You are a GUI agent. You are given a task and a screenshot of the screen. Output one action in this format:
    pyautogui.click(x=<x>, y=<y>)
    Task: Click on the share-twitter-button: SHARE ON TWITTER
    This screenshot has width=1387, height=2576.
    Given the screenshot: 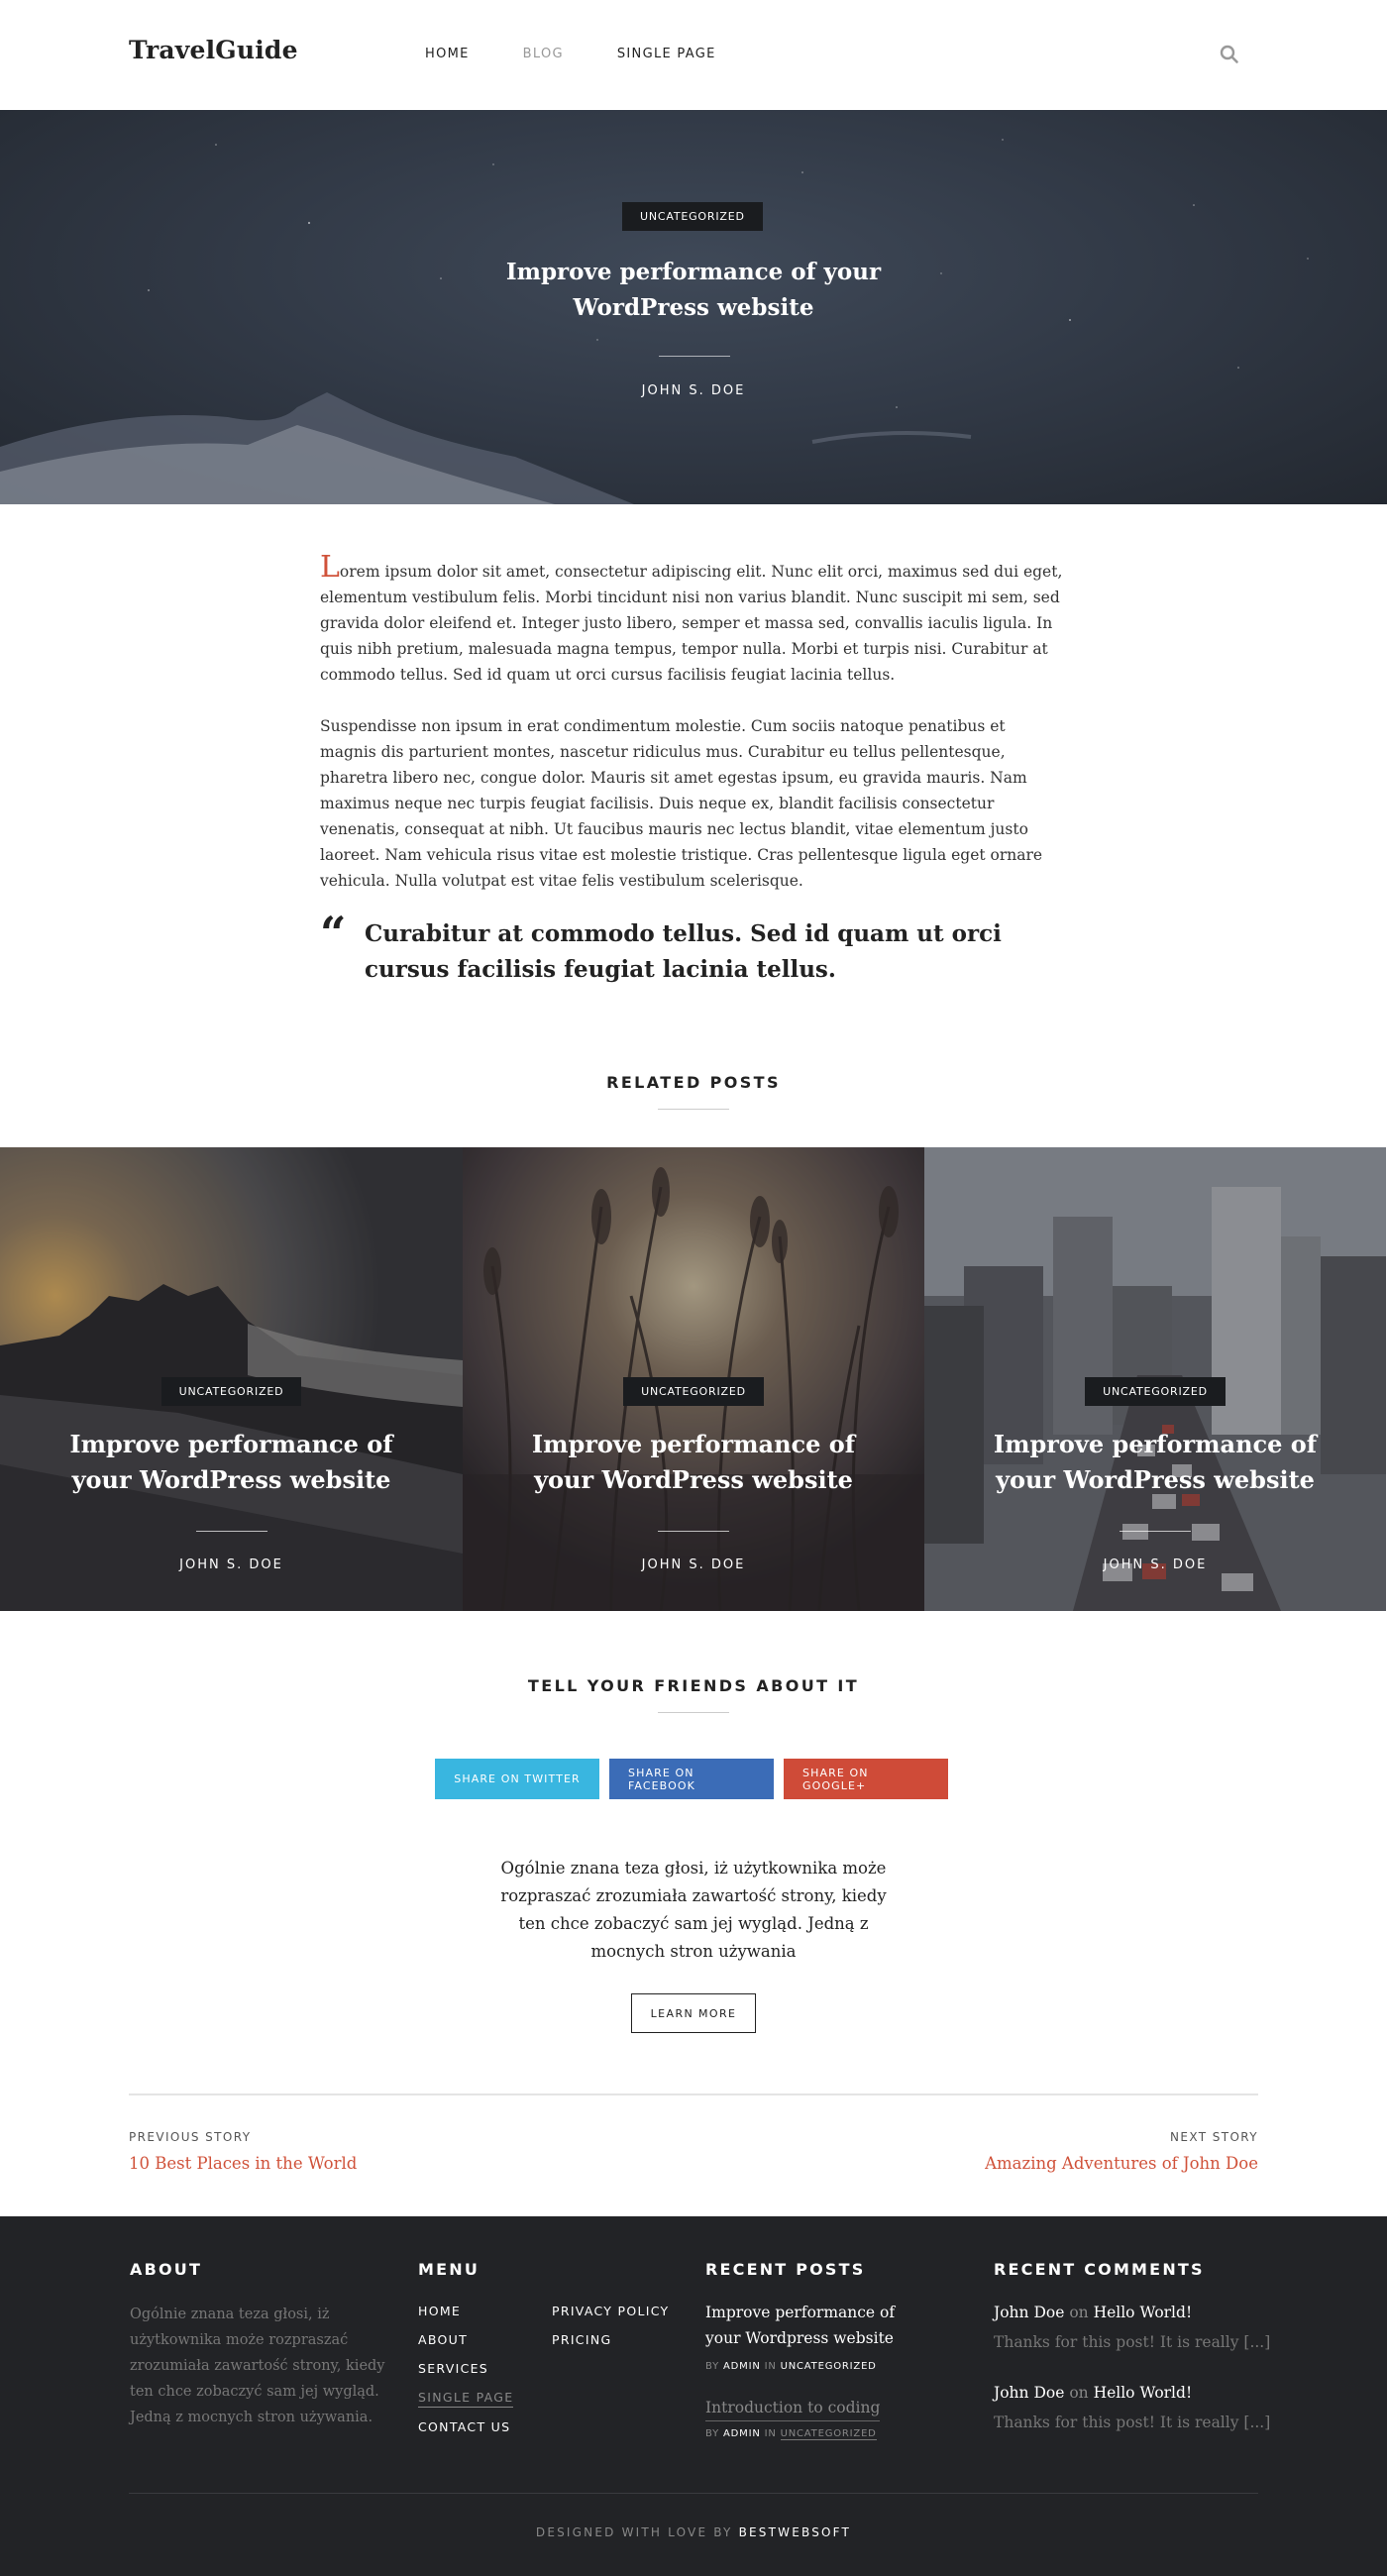 What is the action you would take?
    pyautogui.click(x=517, y=1779)
    